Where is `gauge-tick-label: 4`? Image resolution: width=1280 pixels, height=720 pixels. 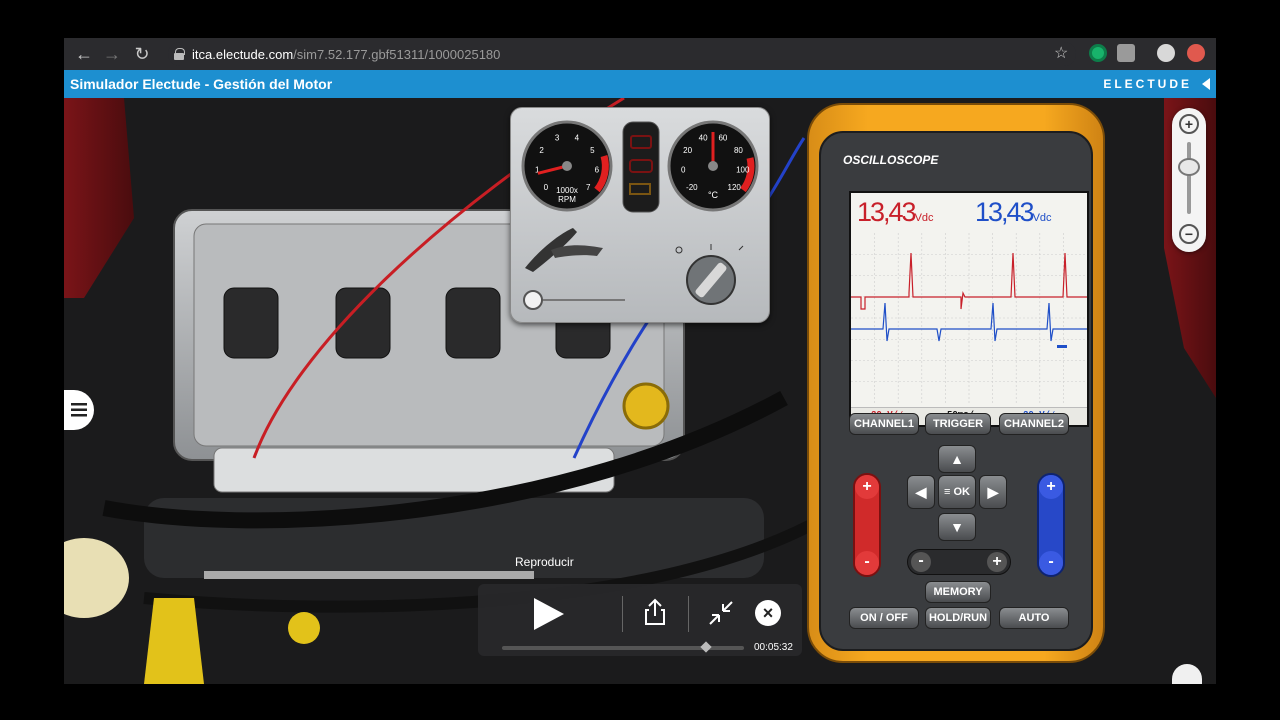
gauge-tick-label: 4 is located at coordinates (577, 138).